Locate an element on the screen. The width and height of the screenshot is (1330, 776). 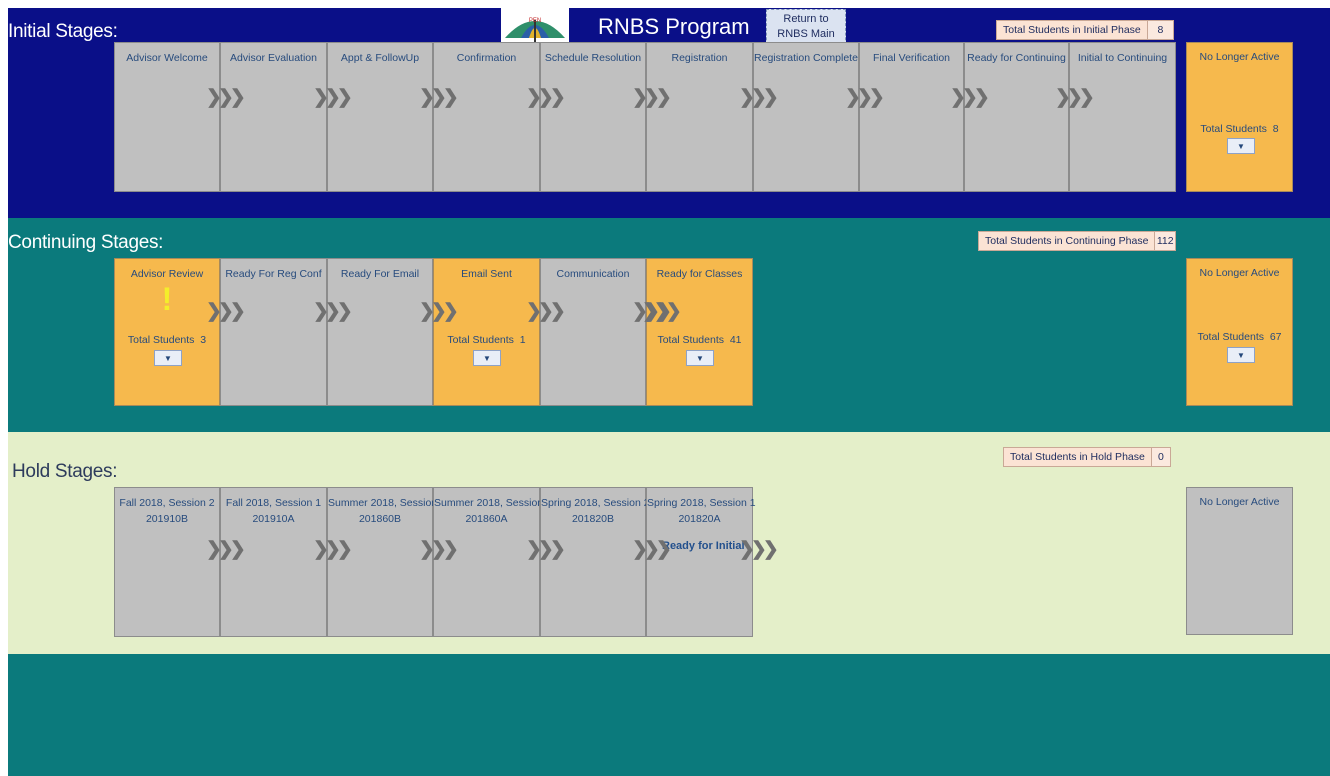
initial-stages-title: Initial Stages: is located at coordinates (63, 31).